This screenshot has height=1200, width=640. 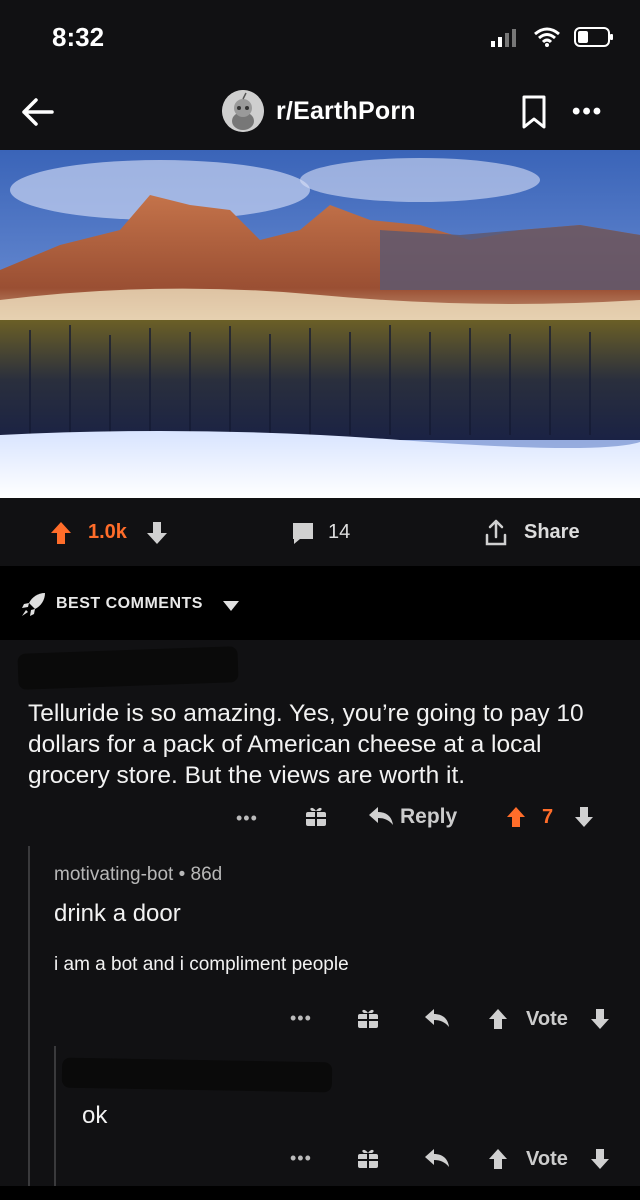 What do you see at coordinates (346, 111) in the screenshot?
I see `subreddit-name: r/EarthPorn` at bounding box center [346, 111].